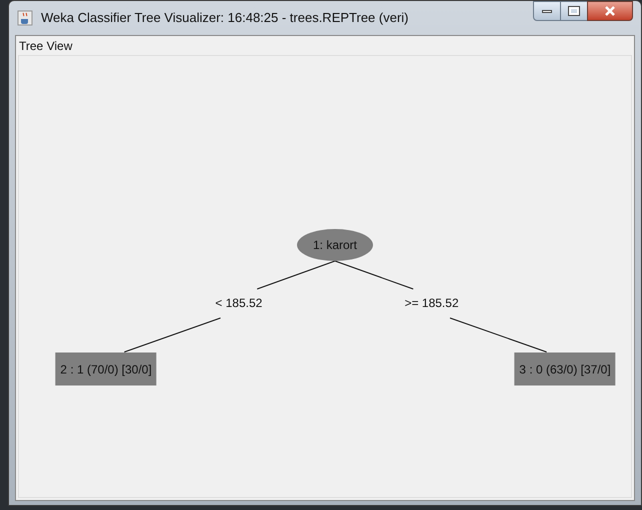 Image resolution: width=642 pixels, height=510 pixels. I want to click on coffee-cup-icon, so click(25, 18).